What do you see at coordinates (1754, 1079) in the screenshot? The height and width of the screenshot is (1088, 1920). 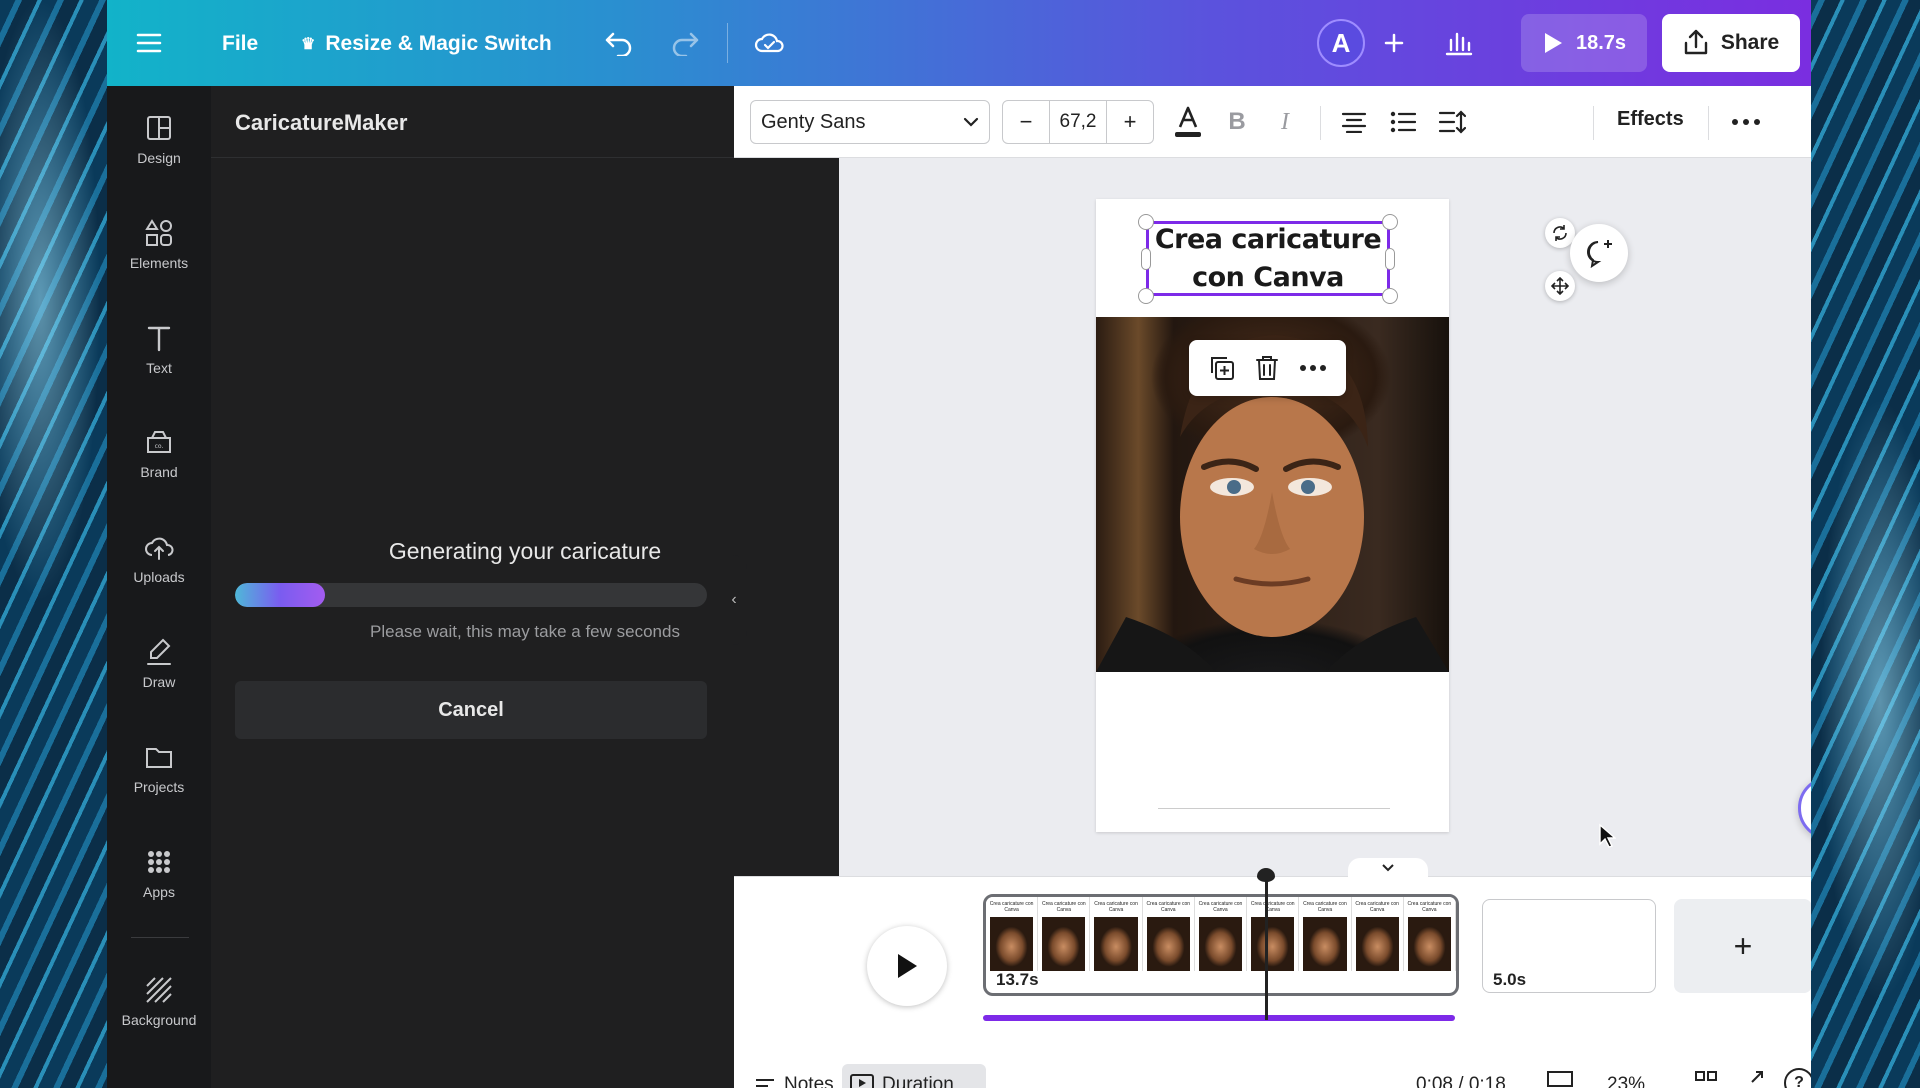 I see `fullscreen-icon` at bounding box center [1754, 1079].